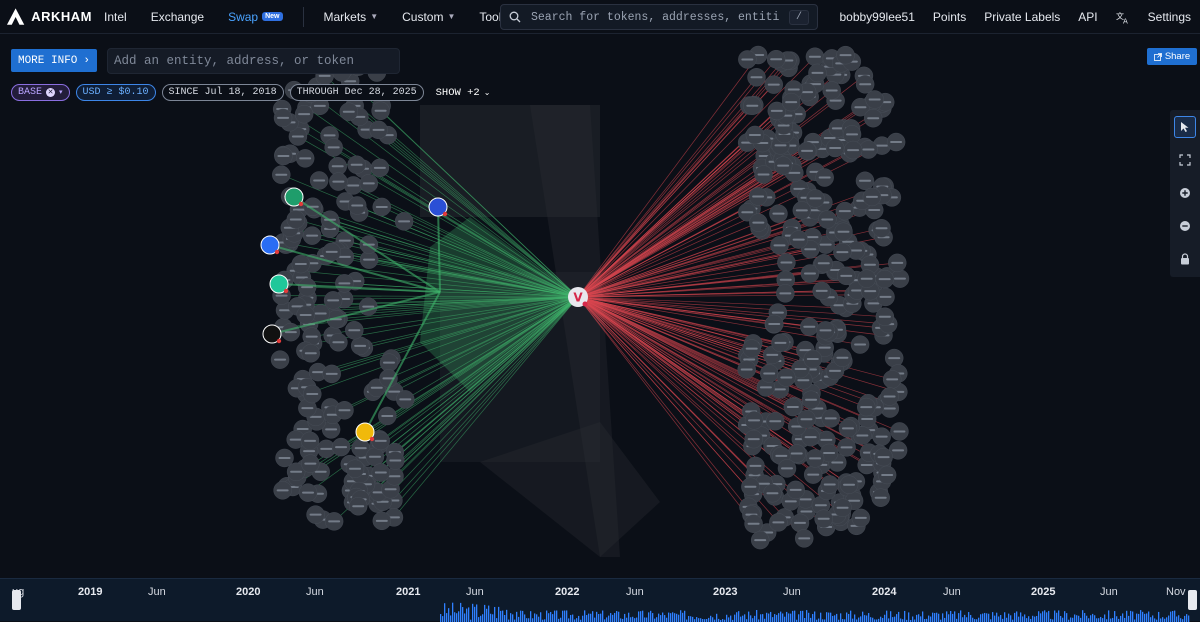 The height and width of the screenshot is (622, 1200). What do you see at coordinates (1185, 226) in the screenshot?
I see `zoom-out-button` at bounding box center [1185, 226].